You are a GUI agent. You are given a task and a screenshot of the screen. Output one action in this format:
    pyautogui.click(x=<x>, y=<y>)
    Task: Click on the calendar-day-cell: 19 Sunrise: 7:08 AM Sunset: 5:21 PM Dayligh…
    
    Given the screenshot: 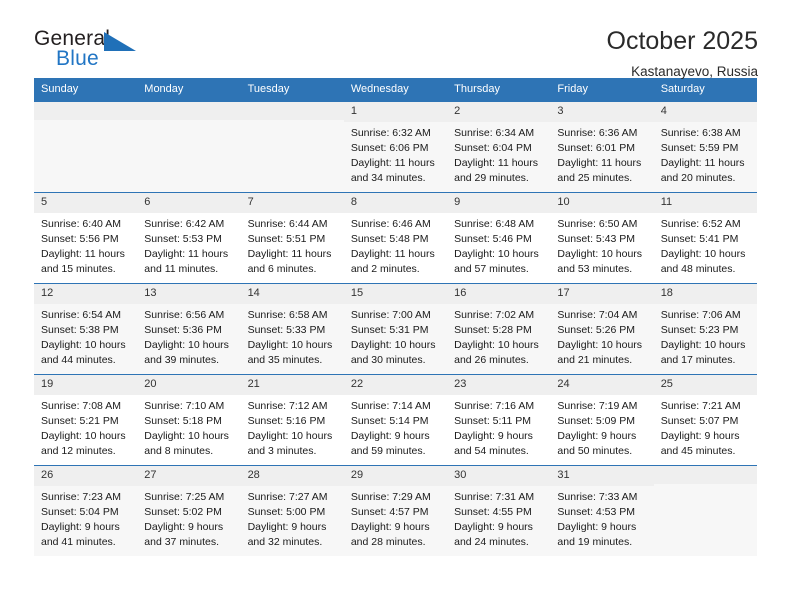 What is the action you would take?
    pyautogui.click(x=86, y=420)
    